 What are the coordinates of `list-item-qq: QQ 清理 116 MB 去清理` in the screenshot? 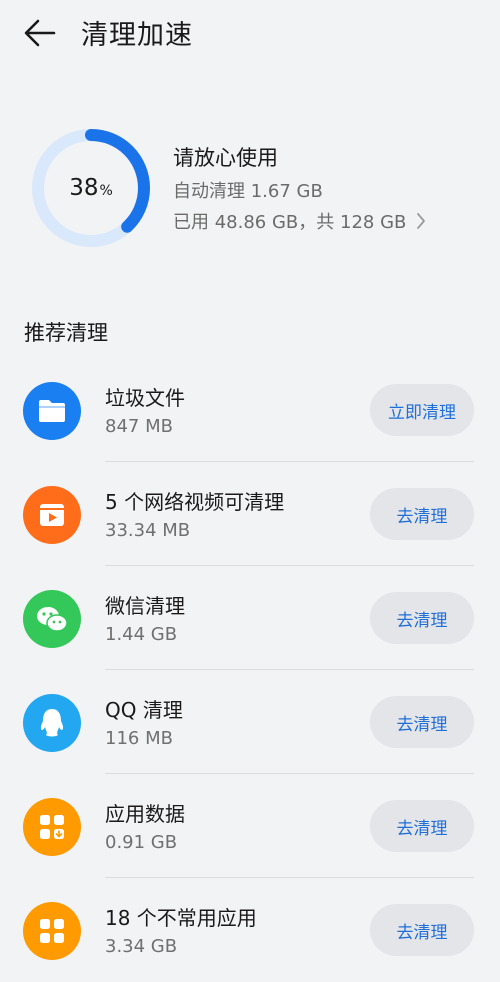 It's located at (250, 722).